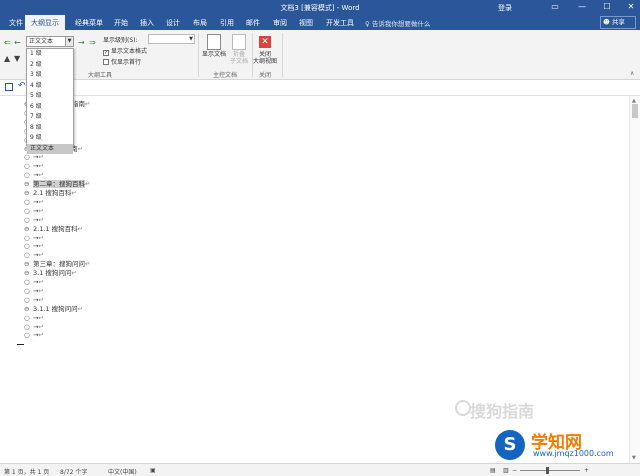 The image size is (640, 476). What do you see at coordinates (17, 58) in the screenshot?
I see `move-down-icon: ▼` at bounding box center [17, 58].